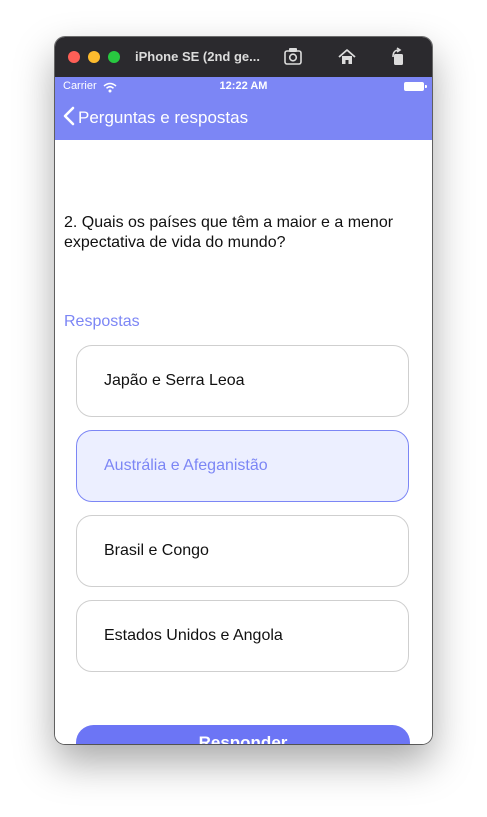  Describe the element at coordinates (193, 635) in the screenshot. I see `answer-option-label: Estados Unidos e Angola` at that location.